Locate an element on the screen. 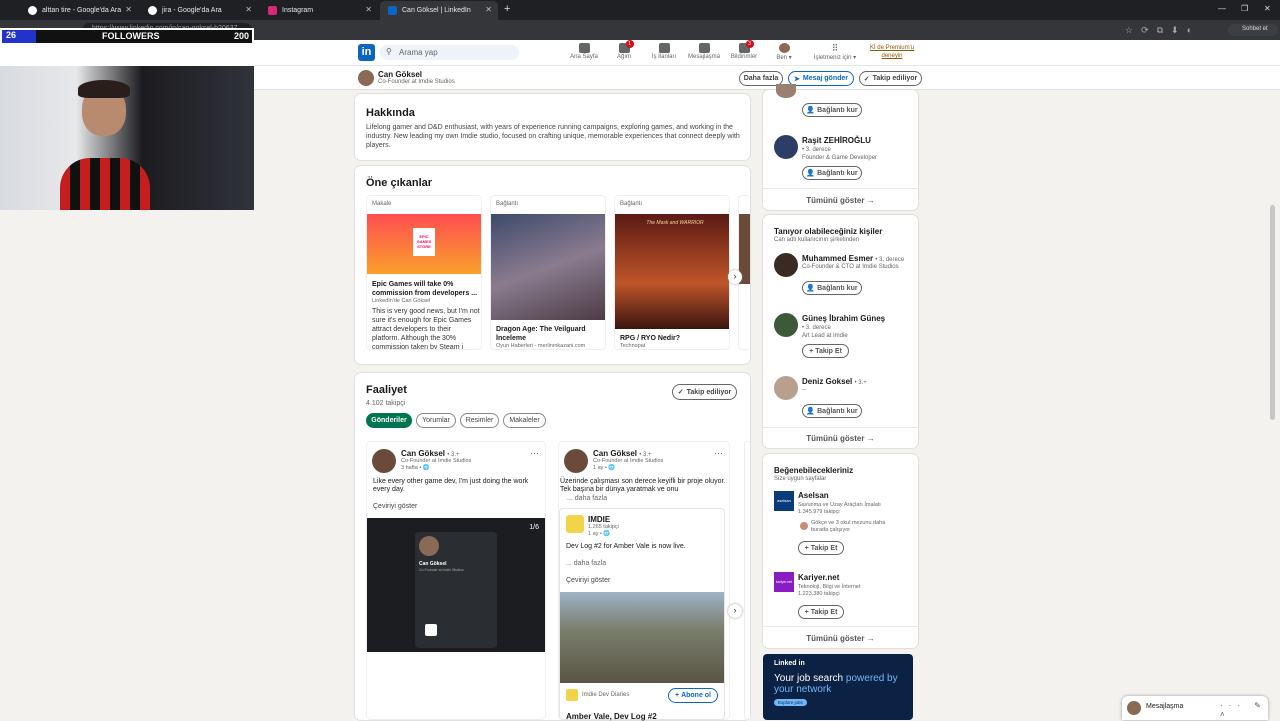 The image size is (1280, 721). nav-jobs: İş İlanları is located at coordinates (664, 51).